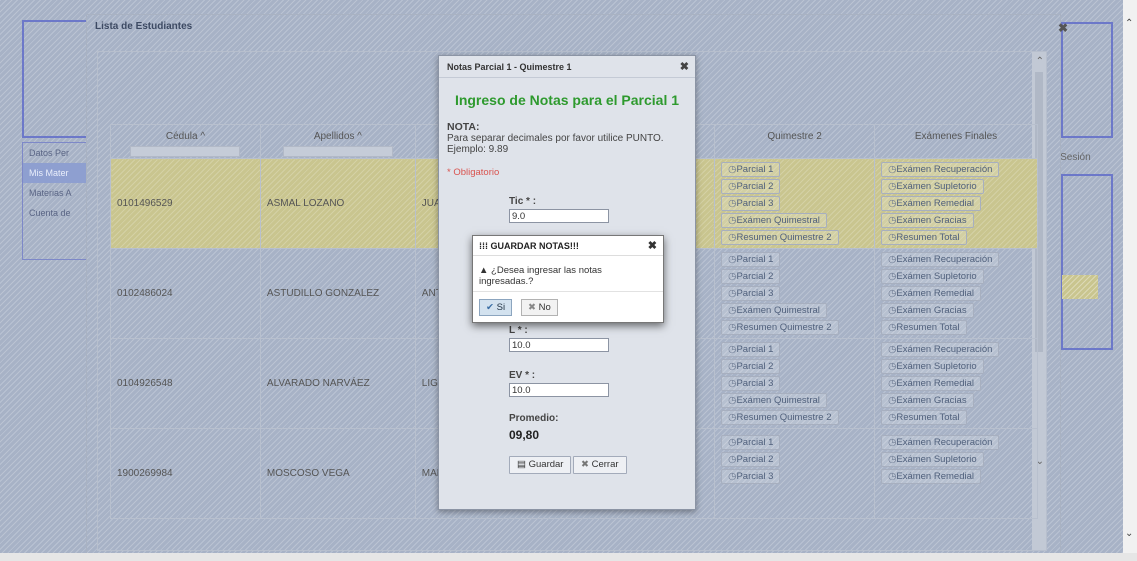 The width and height of the screenshot is (1137, 561). I want to click on bg-header-left, so click(56, 79).